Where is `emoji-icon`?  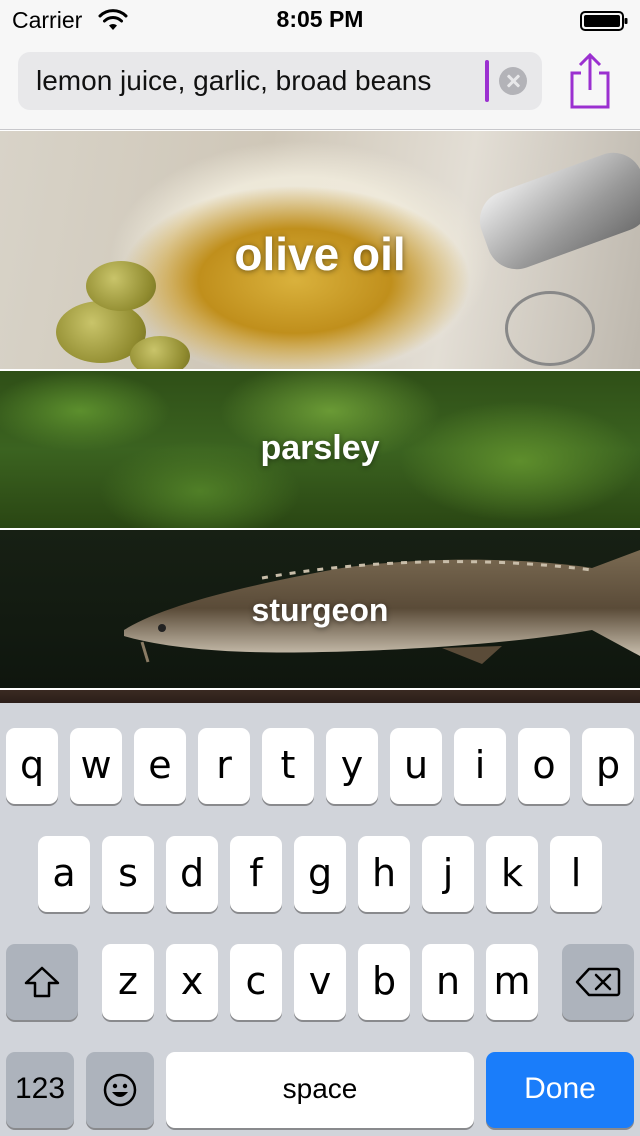
emoji-icon is located at coordinates (120, 1090).